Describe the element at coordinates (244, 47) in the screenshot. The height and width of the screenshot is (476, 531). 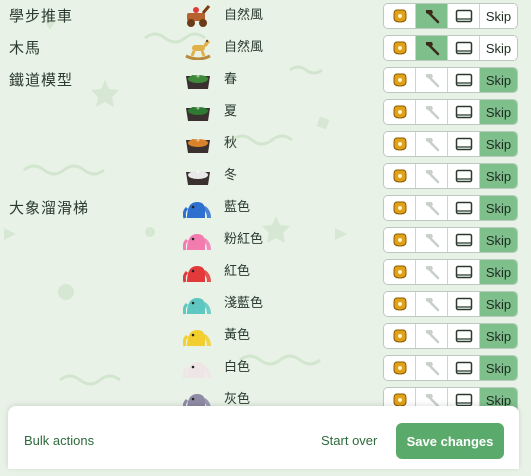
I see `variant-name: 自然風` at that location.